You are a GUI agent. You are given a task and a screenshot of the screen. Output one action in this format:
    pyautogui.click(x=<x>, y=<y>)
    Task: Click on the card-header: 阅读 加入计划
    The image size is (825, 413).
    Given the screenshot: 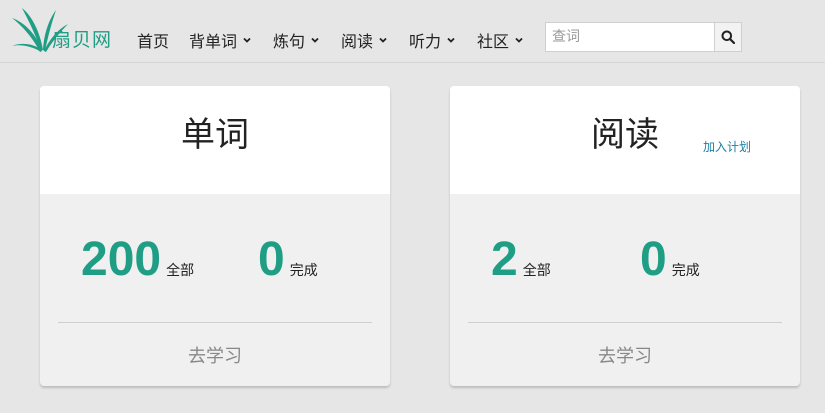 What is the action you would take?
    pyautogui.click(x=625, y=140)
    